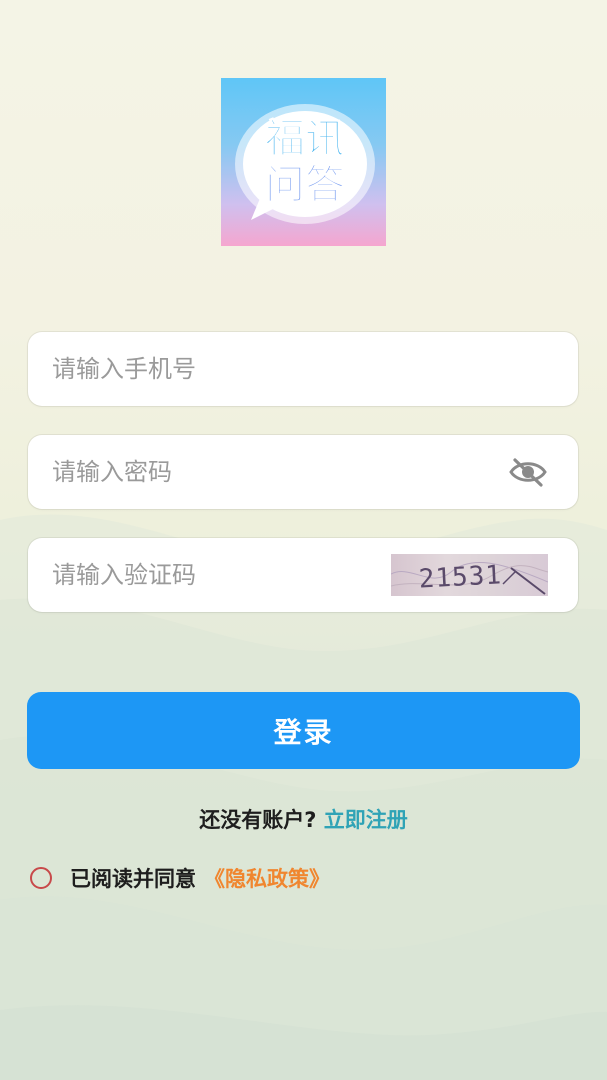 Image resolution: width=607 pixels, height=1080 pixels. I want to click on radio-circle-icon, so click(41, 878).